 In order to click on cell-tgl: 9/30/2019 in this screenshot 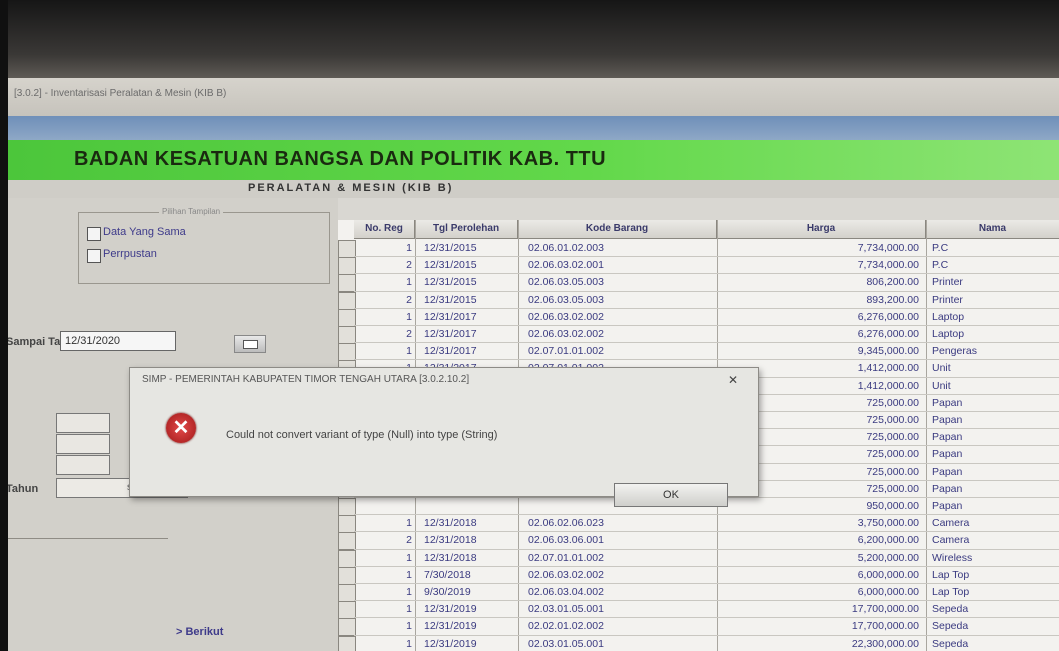, I will do `click(447, 592)`.